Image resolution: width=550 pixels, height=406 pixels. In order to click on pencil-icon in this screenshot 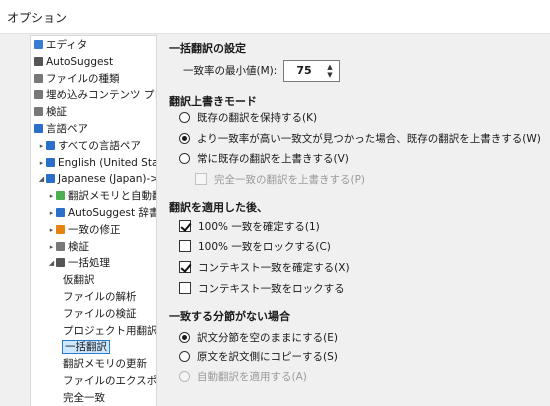, I will do `click(38, 44)`.